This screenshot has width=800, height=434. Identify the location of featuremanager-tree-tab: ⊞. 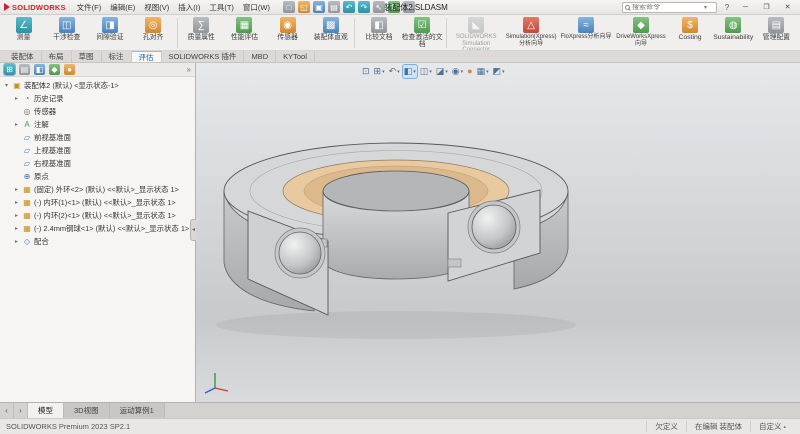
(9, 69).